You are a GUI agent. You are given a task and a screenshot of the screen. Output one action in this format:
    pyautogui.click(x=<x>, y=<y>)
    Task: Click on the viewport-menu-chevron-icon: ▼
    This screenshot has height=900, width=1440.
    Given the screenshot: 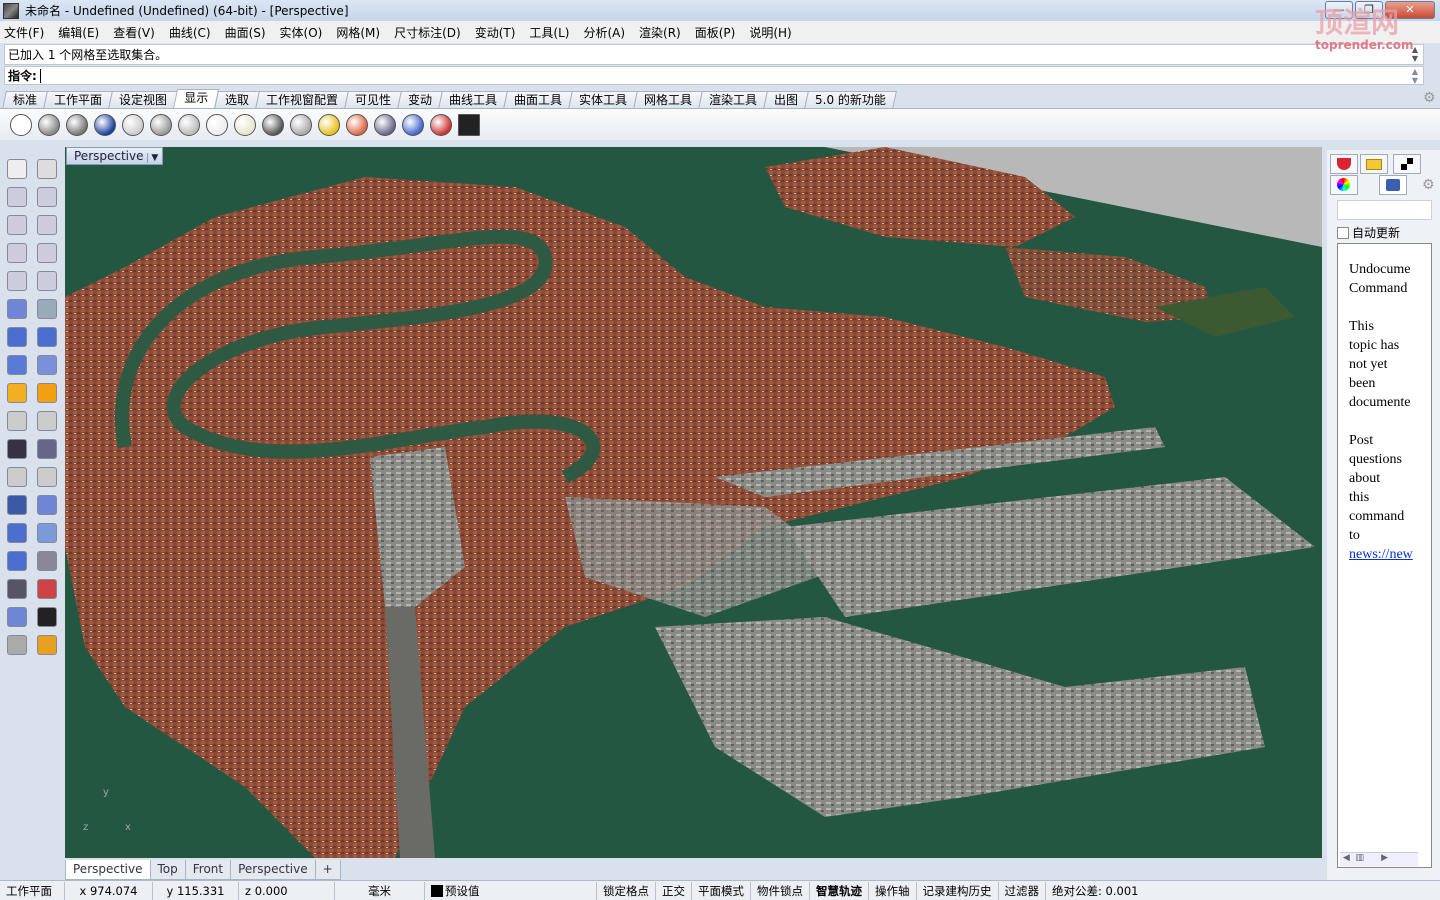 What is the action you would take?
    pyautogui.click(x=153, y=158)
    